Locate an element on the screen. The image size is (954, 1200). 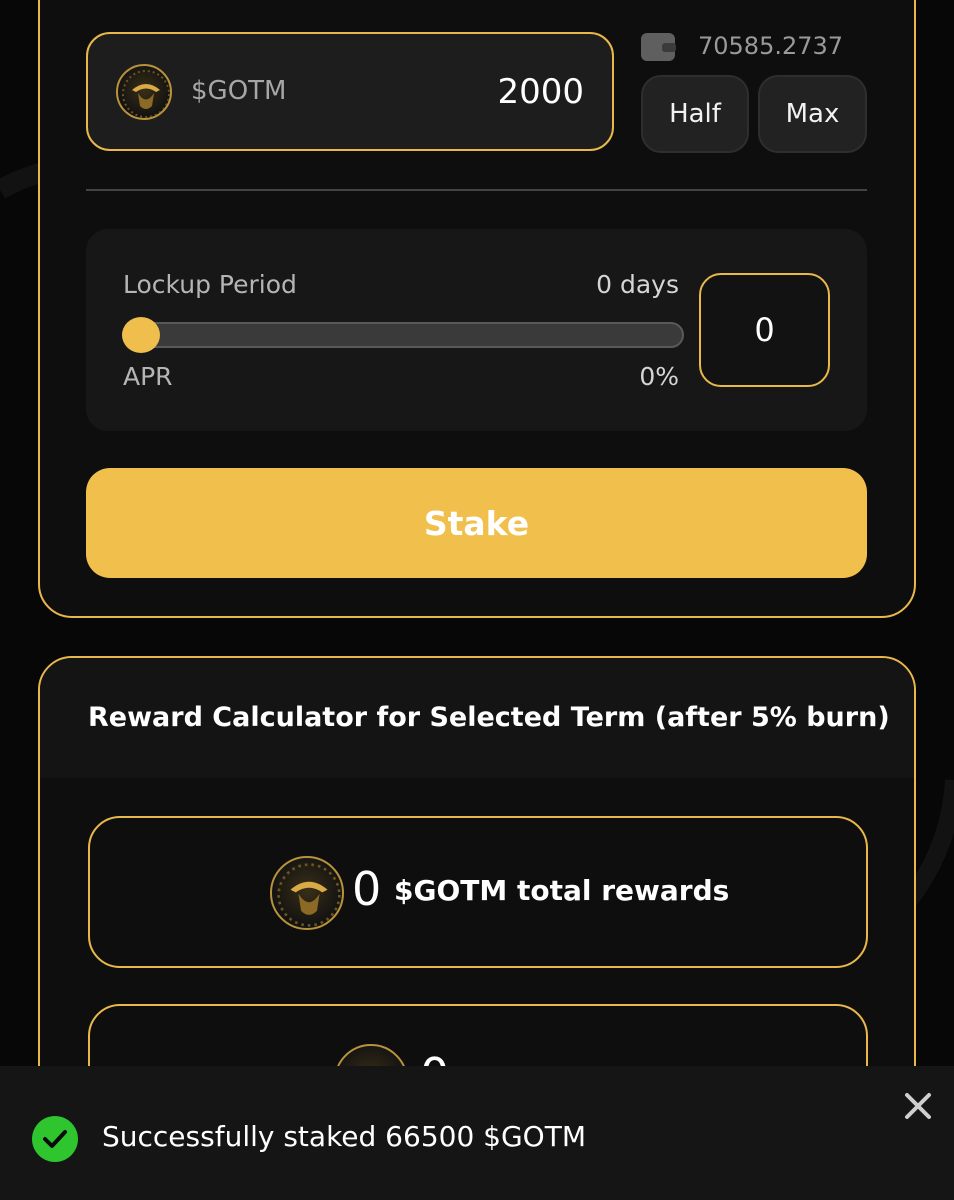
total-rewards-label: $GOTM total rewards is located at coordinates (562, 890).